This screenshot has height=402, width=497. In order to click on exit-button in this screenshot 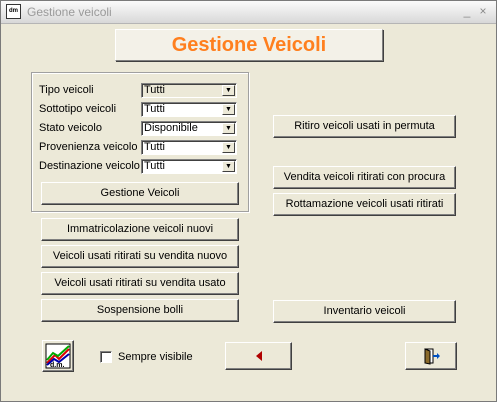, I will do `click(431, 356)`.